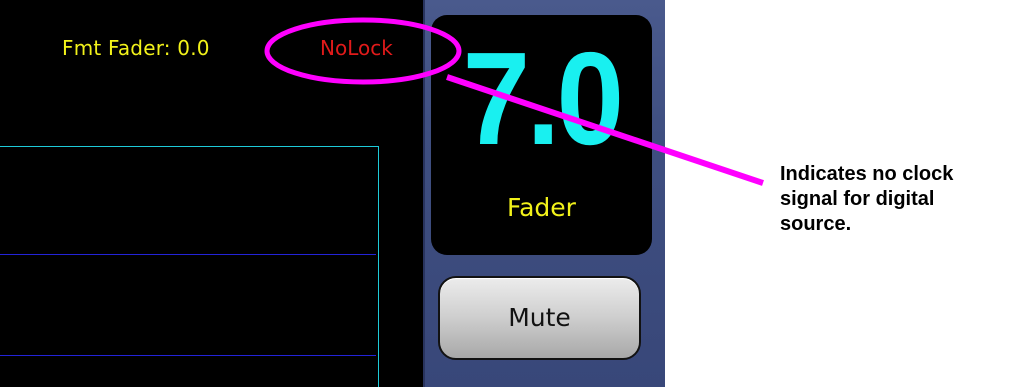 This screenshot has height=387, width=1009. Describe the element at coordinates (214, 51) in the screenshot. I see `status-row: Fmt Fader: 0.0 NoLock` at that location.